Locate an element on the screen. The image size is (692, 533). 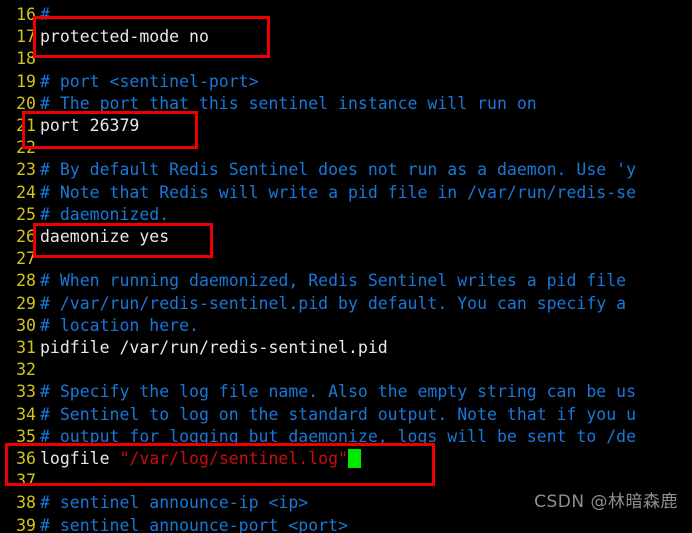
line-number: 33 is located at coordinates (26, 392).